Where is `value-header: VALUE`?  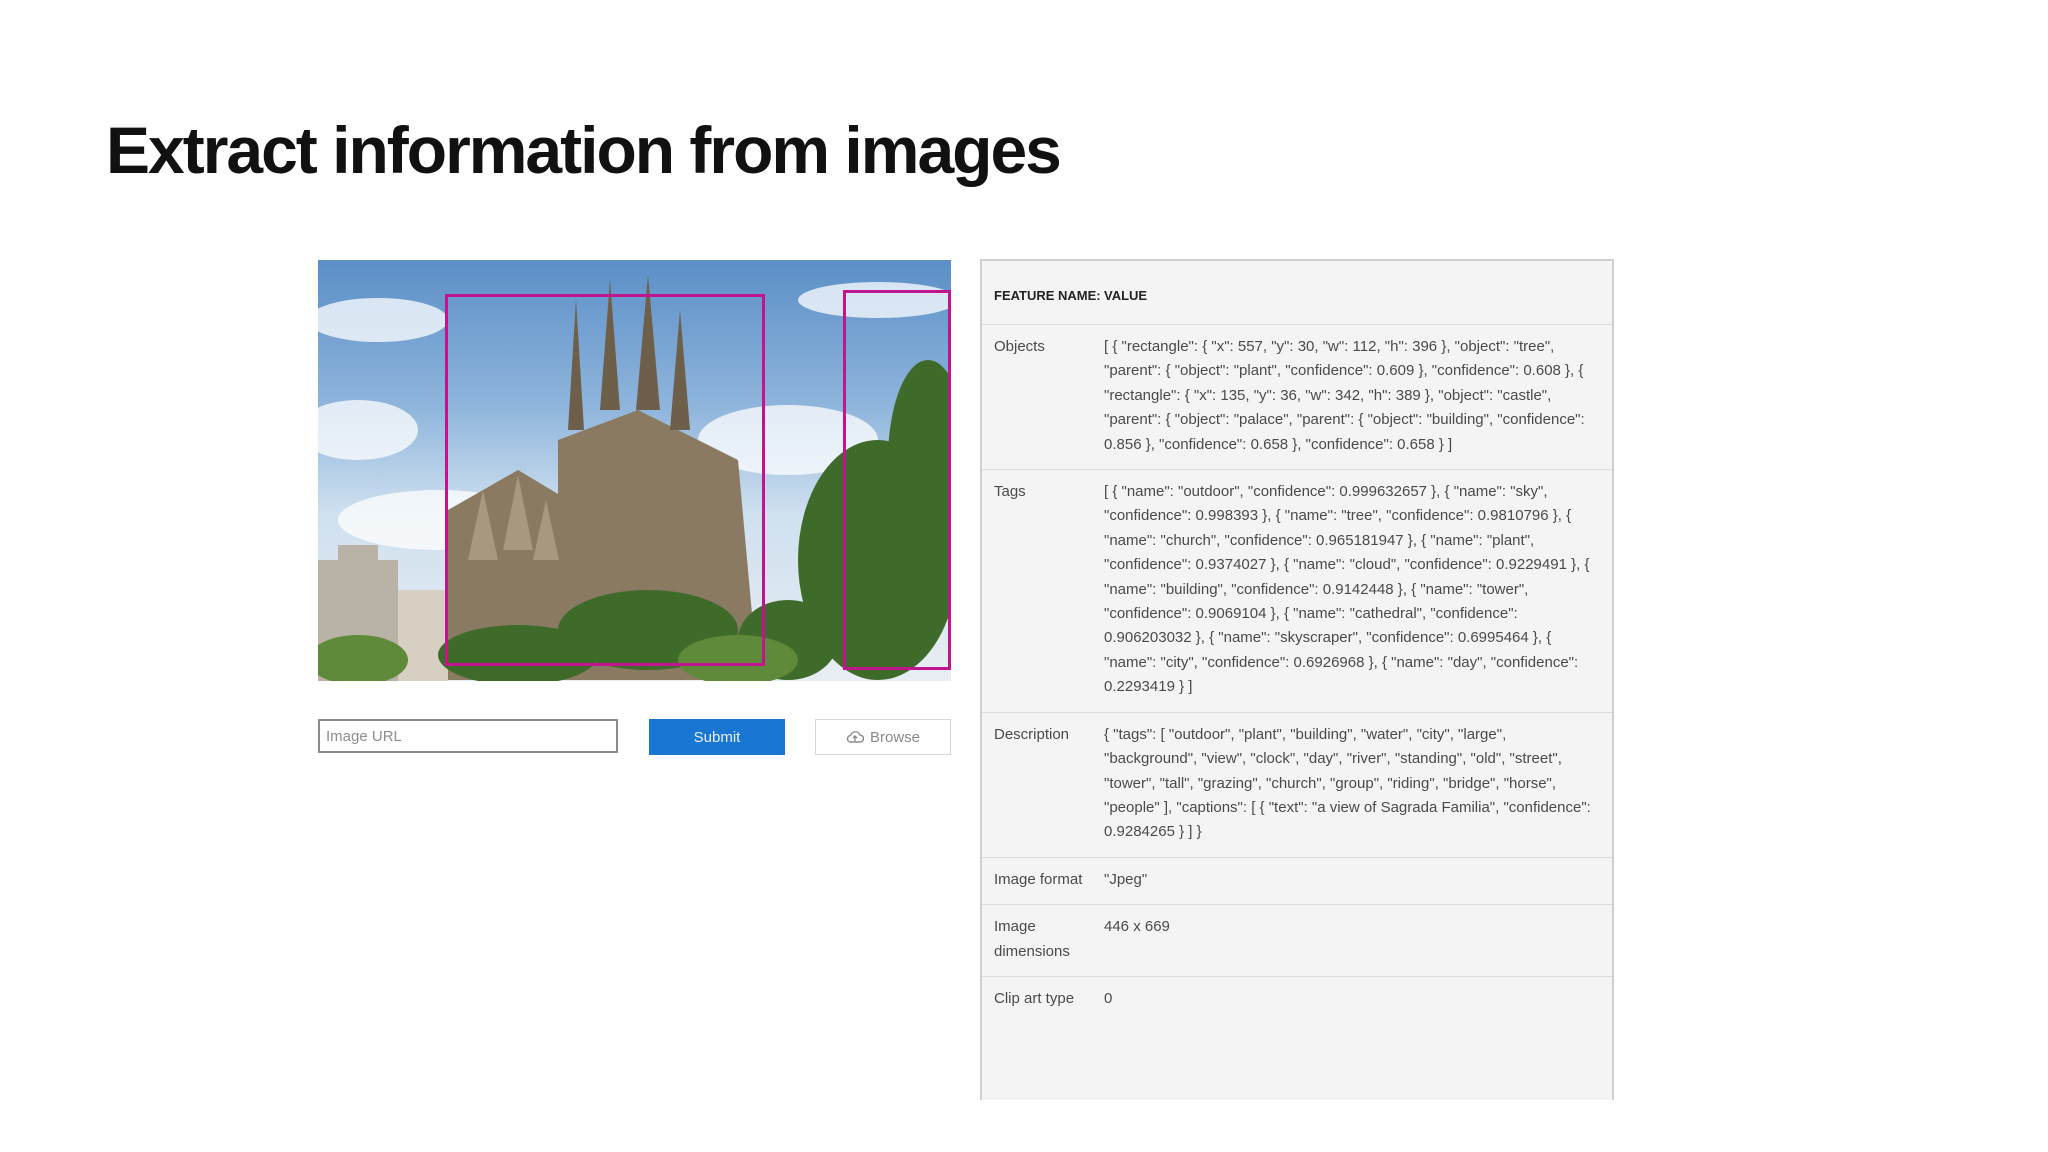 value-header: VALUE is located at coordinates (1126, 295).